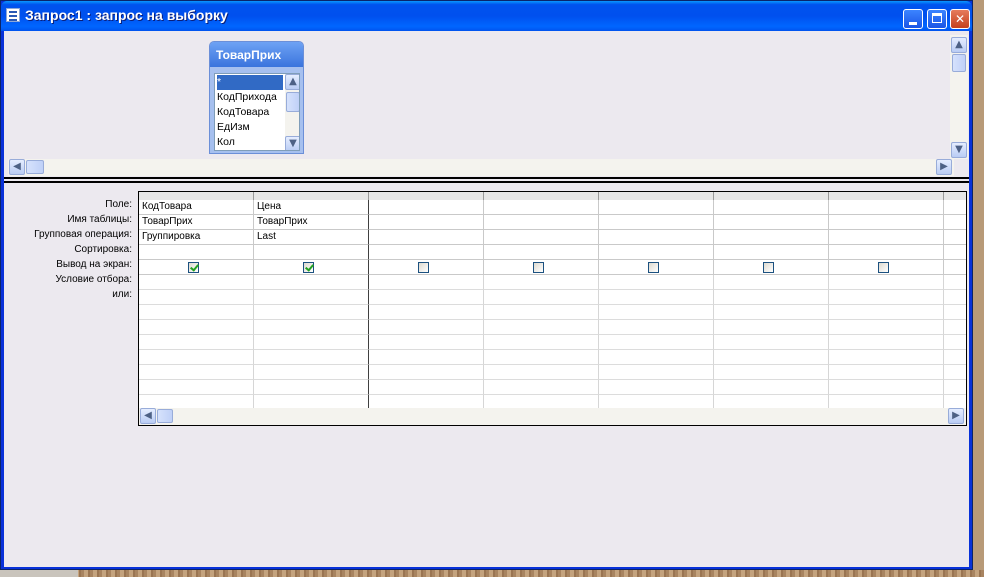  I want to click on field-list-item: Кол, so click(250, 142).